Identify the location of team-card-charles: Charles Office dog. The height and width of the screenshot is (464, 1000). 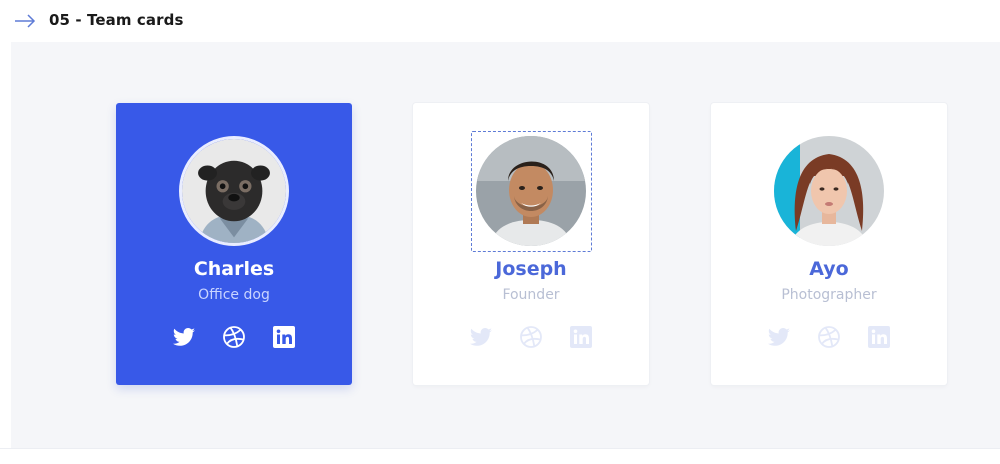
(234, 244).